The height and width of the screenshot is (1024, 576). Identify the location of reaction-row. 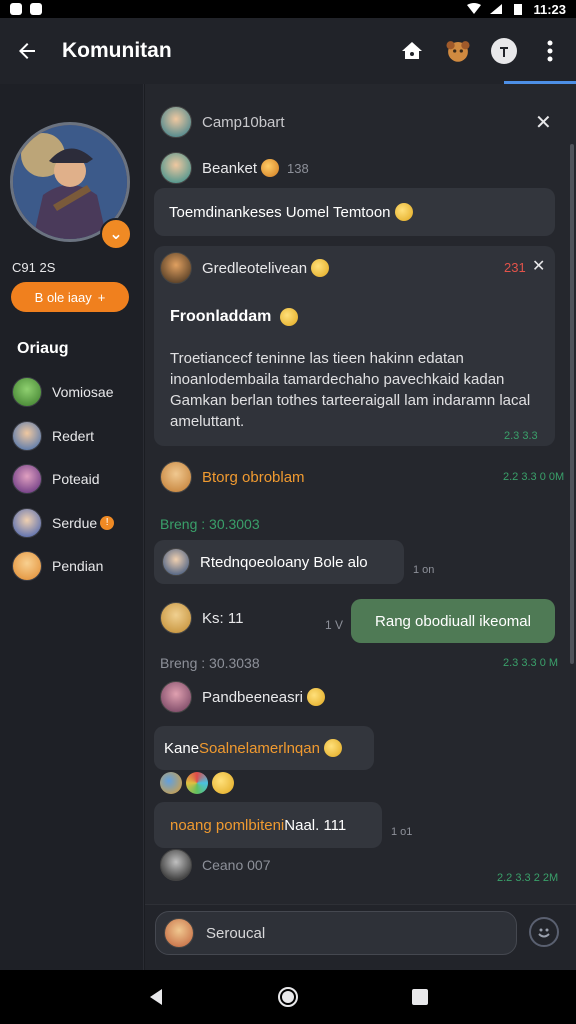
(197, 783).